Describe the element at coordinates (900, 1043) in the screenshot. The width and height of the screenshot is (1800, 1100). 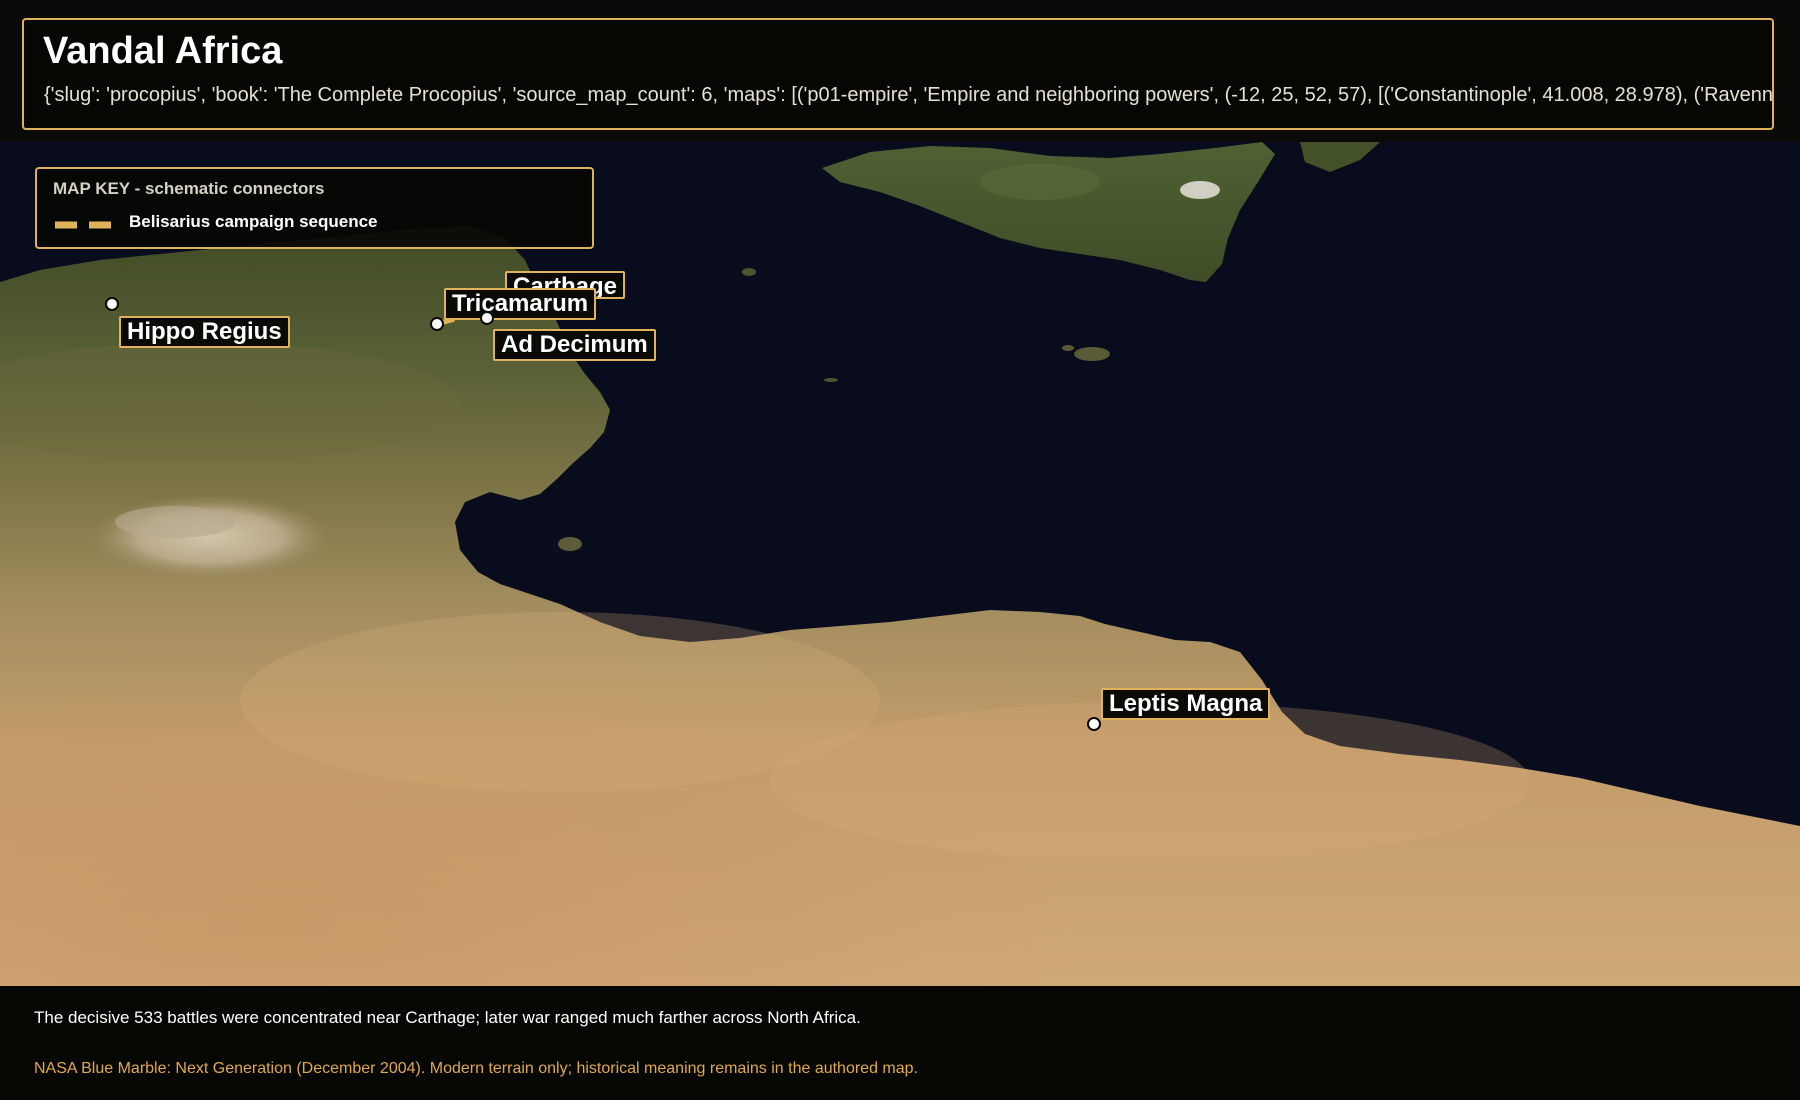
I see `footer-band` at that location.